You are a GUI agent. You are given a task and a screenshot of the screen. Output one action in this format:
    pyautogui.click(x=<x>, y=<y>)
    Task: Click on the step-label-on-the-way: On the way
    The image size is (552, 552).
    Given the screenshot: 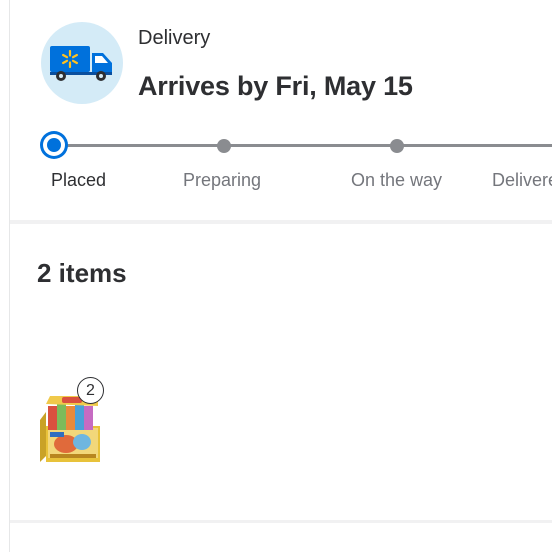 What is the action you would take?
    pyautogui.click(x=397, y=180)
    